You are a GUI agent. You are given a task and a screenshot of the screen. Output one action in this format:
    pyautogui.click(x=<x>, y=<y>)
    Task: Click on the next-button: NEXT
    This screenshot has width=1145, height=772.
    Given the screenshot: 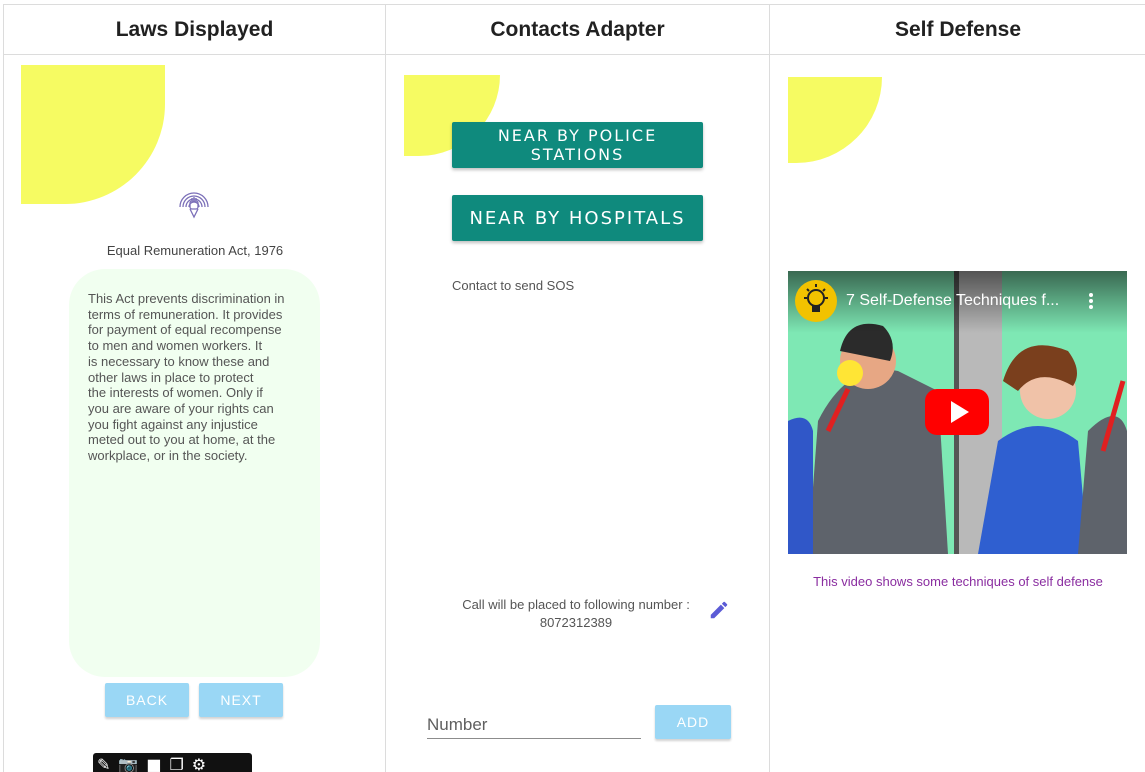 What is the action you would take?
    pyautogui.click(x=241, y=700)
    